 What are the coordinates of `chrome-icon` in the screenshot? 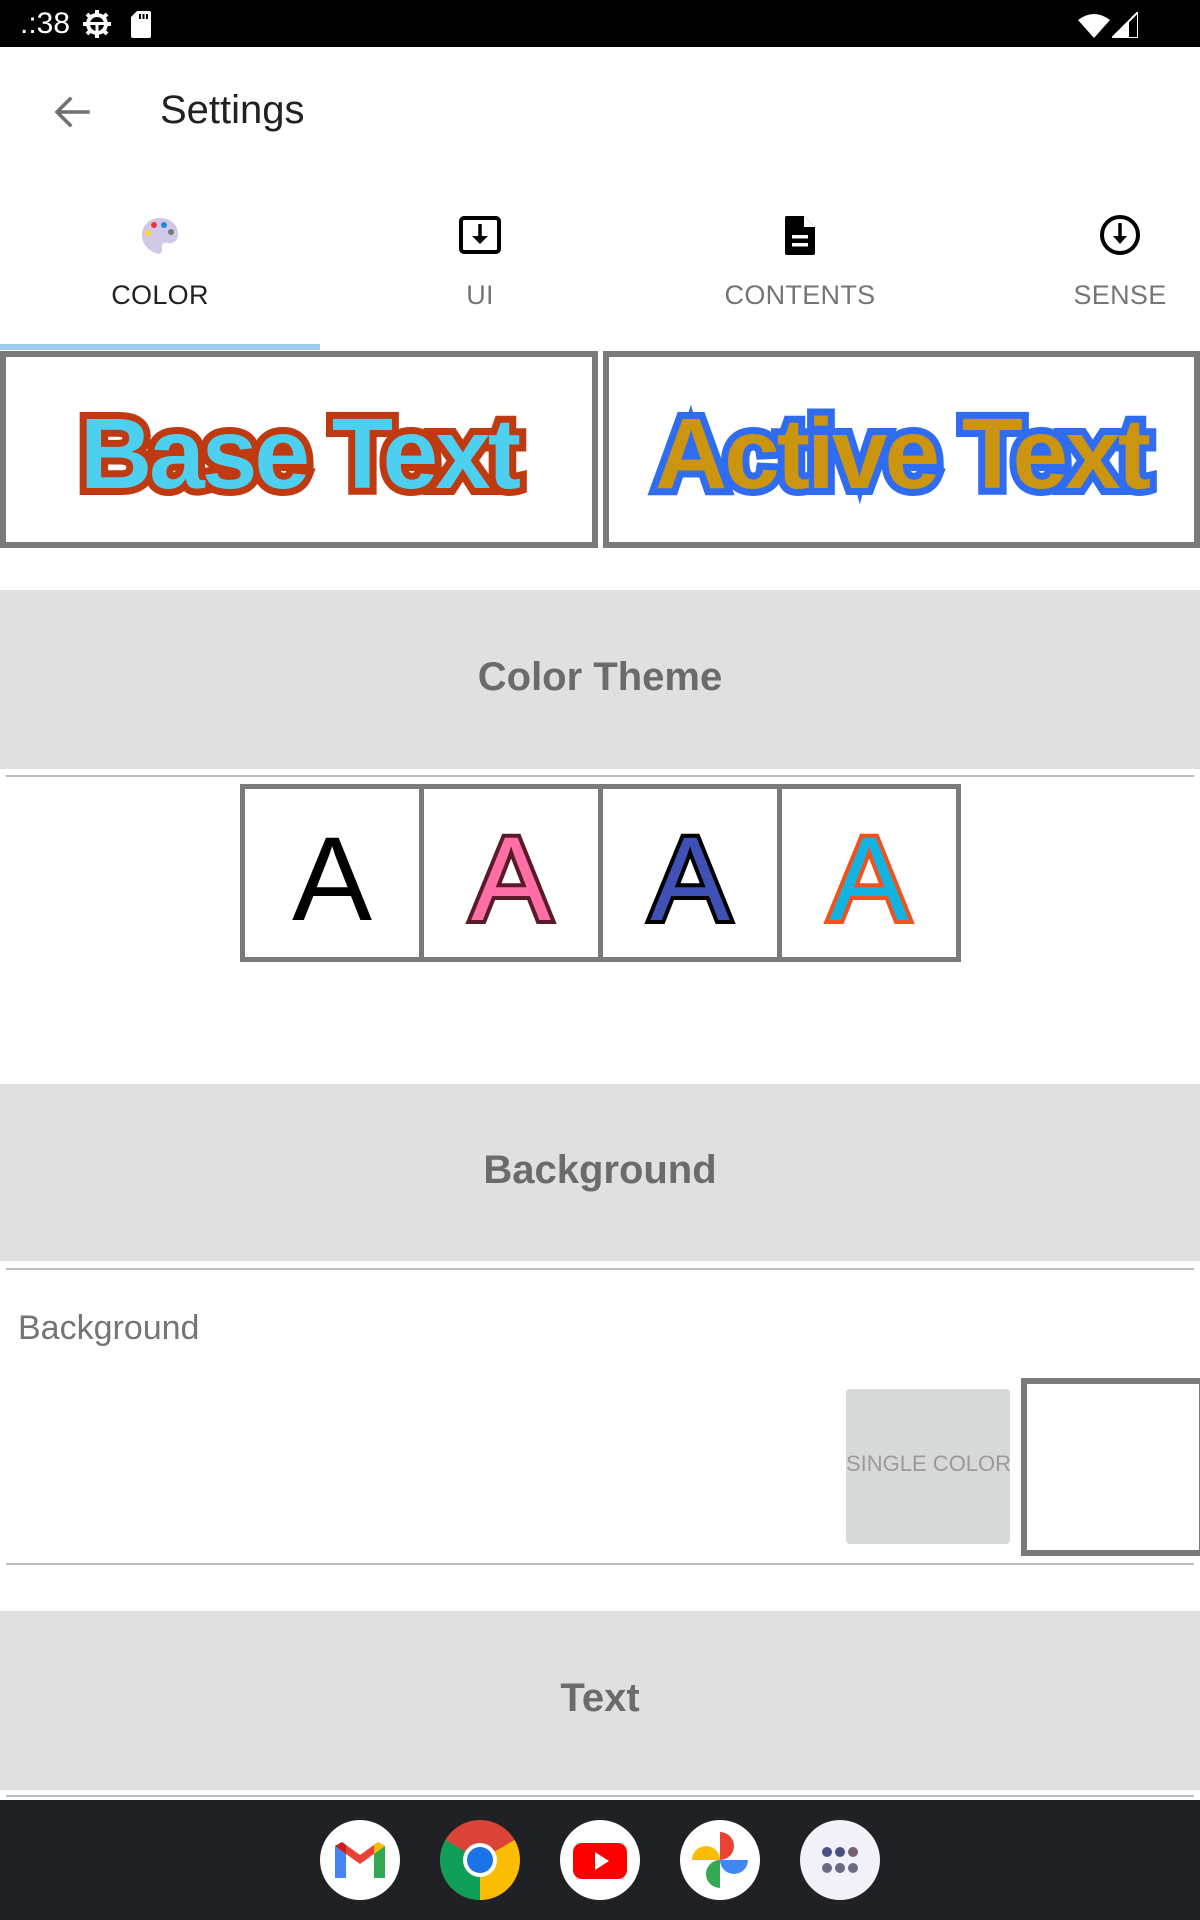 It's located at (480, 1860).